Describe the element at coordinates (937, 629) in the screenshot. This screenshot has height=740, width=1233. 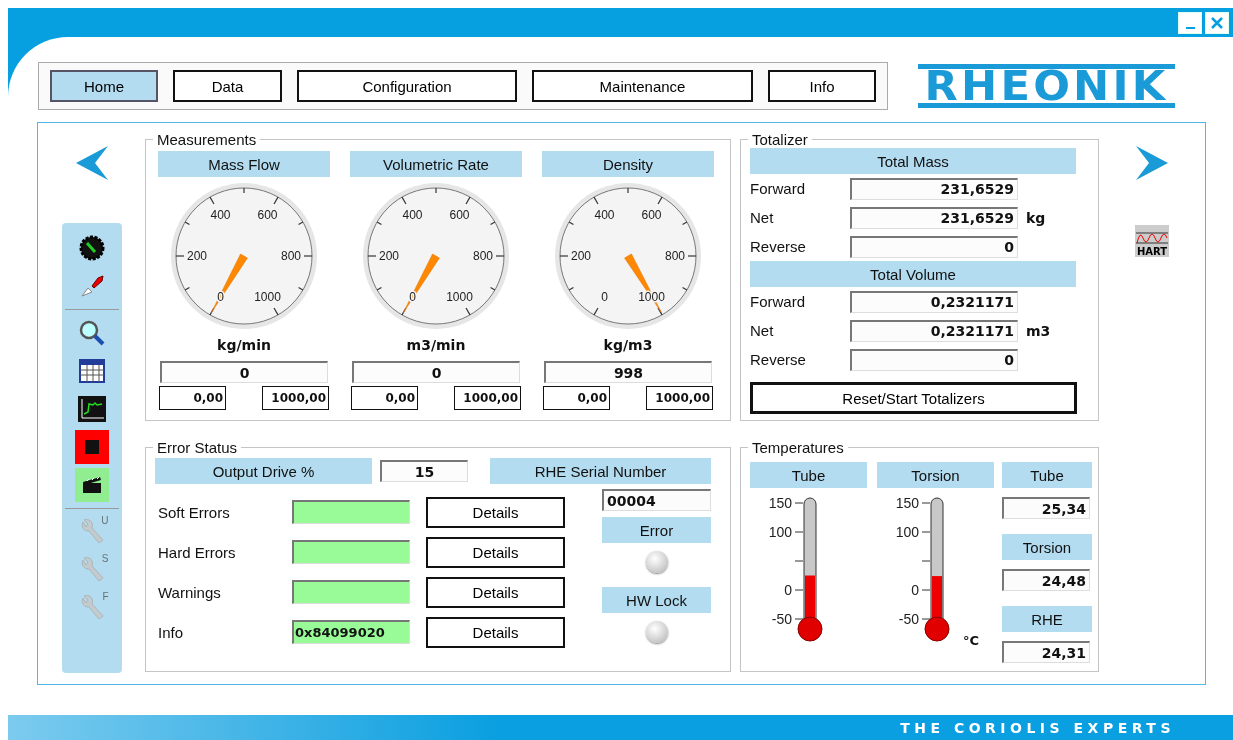
I see `thermometer-bulb` at that location.